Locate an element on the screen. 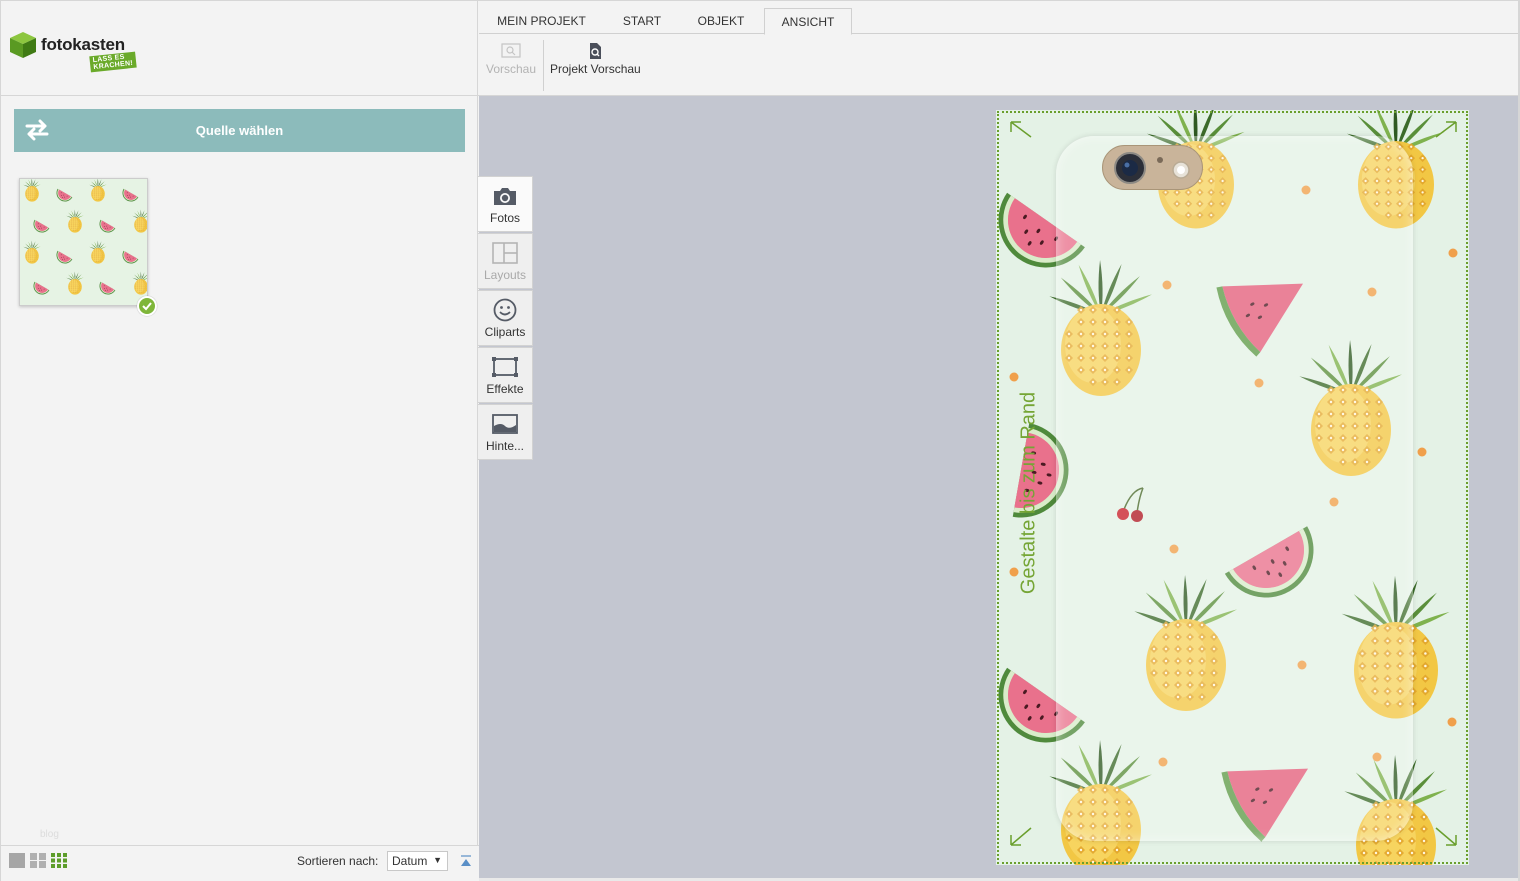 This screenshot has height=881, width=1520. tool-layouts: Layouts is located at coordinates (505, 261).